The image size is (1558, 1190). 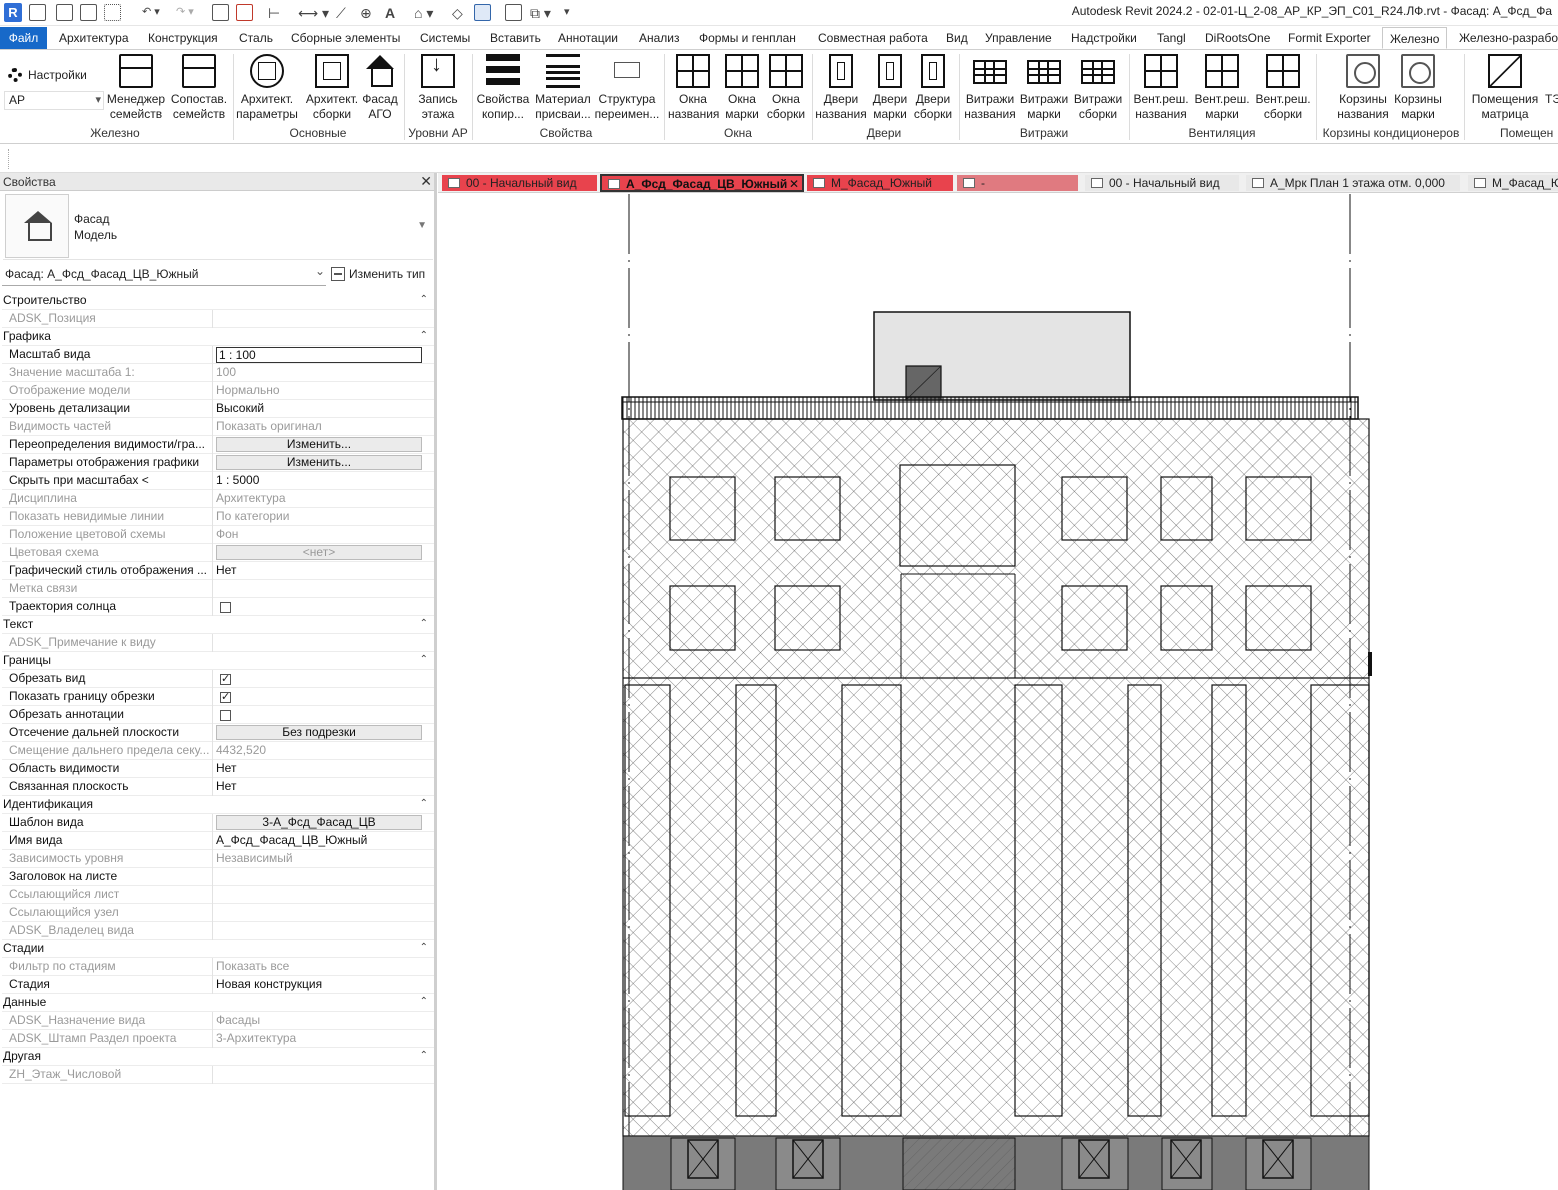 I want to click on tab-massing: Формы и генплан, so click(x=747, y=38).